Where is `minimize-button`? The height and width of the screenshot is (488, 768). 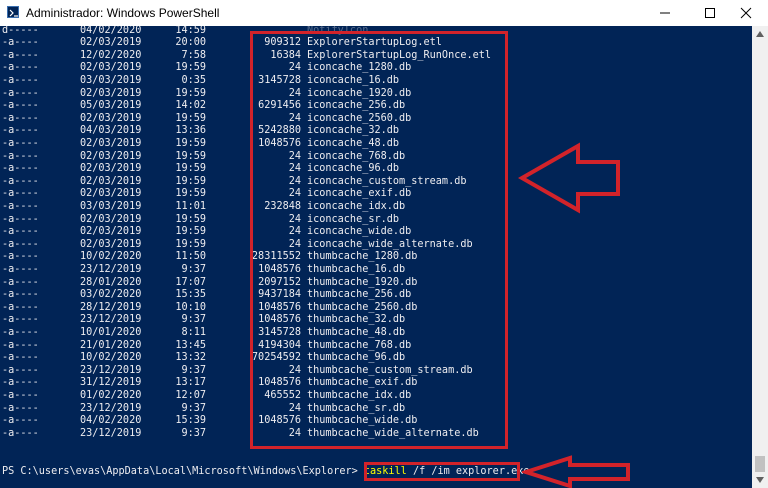 minimize-button is located at coordinates (664, 13).